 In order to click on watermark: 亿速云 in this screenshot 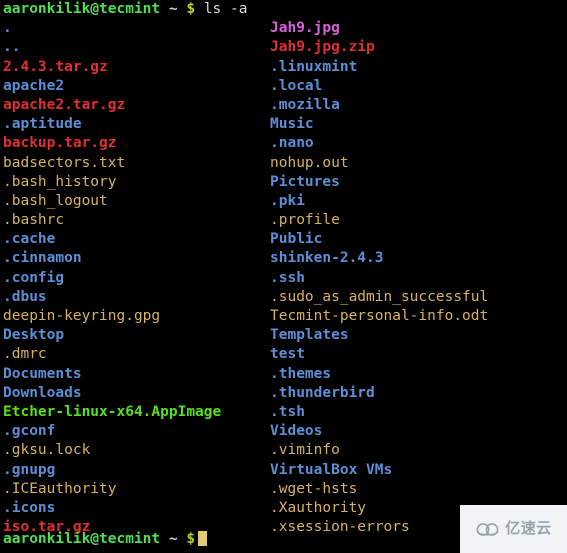, I will do `click(513, 529)`.